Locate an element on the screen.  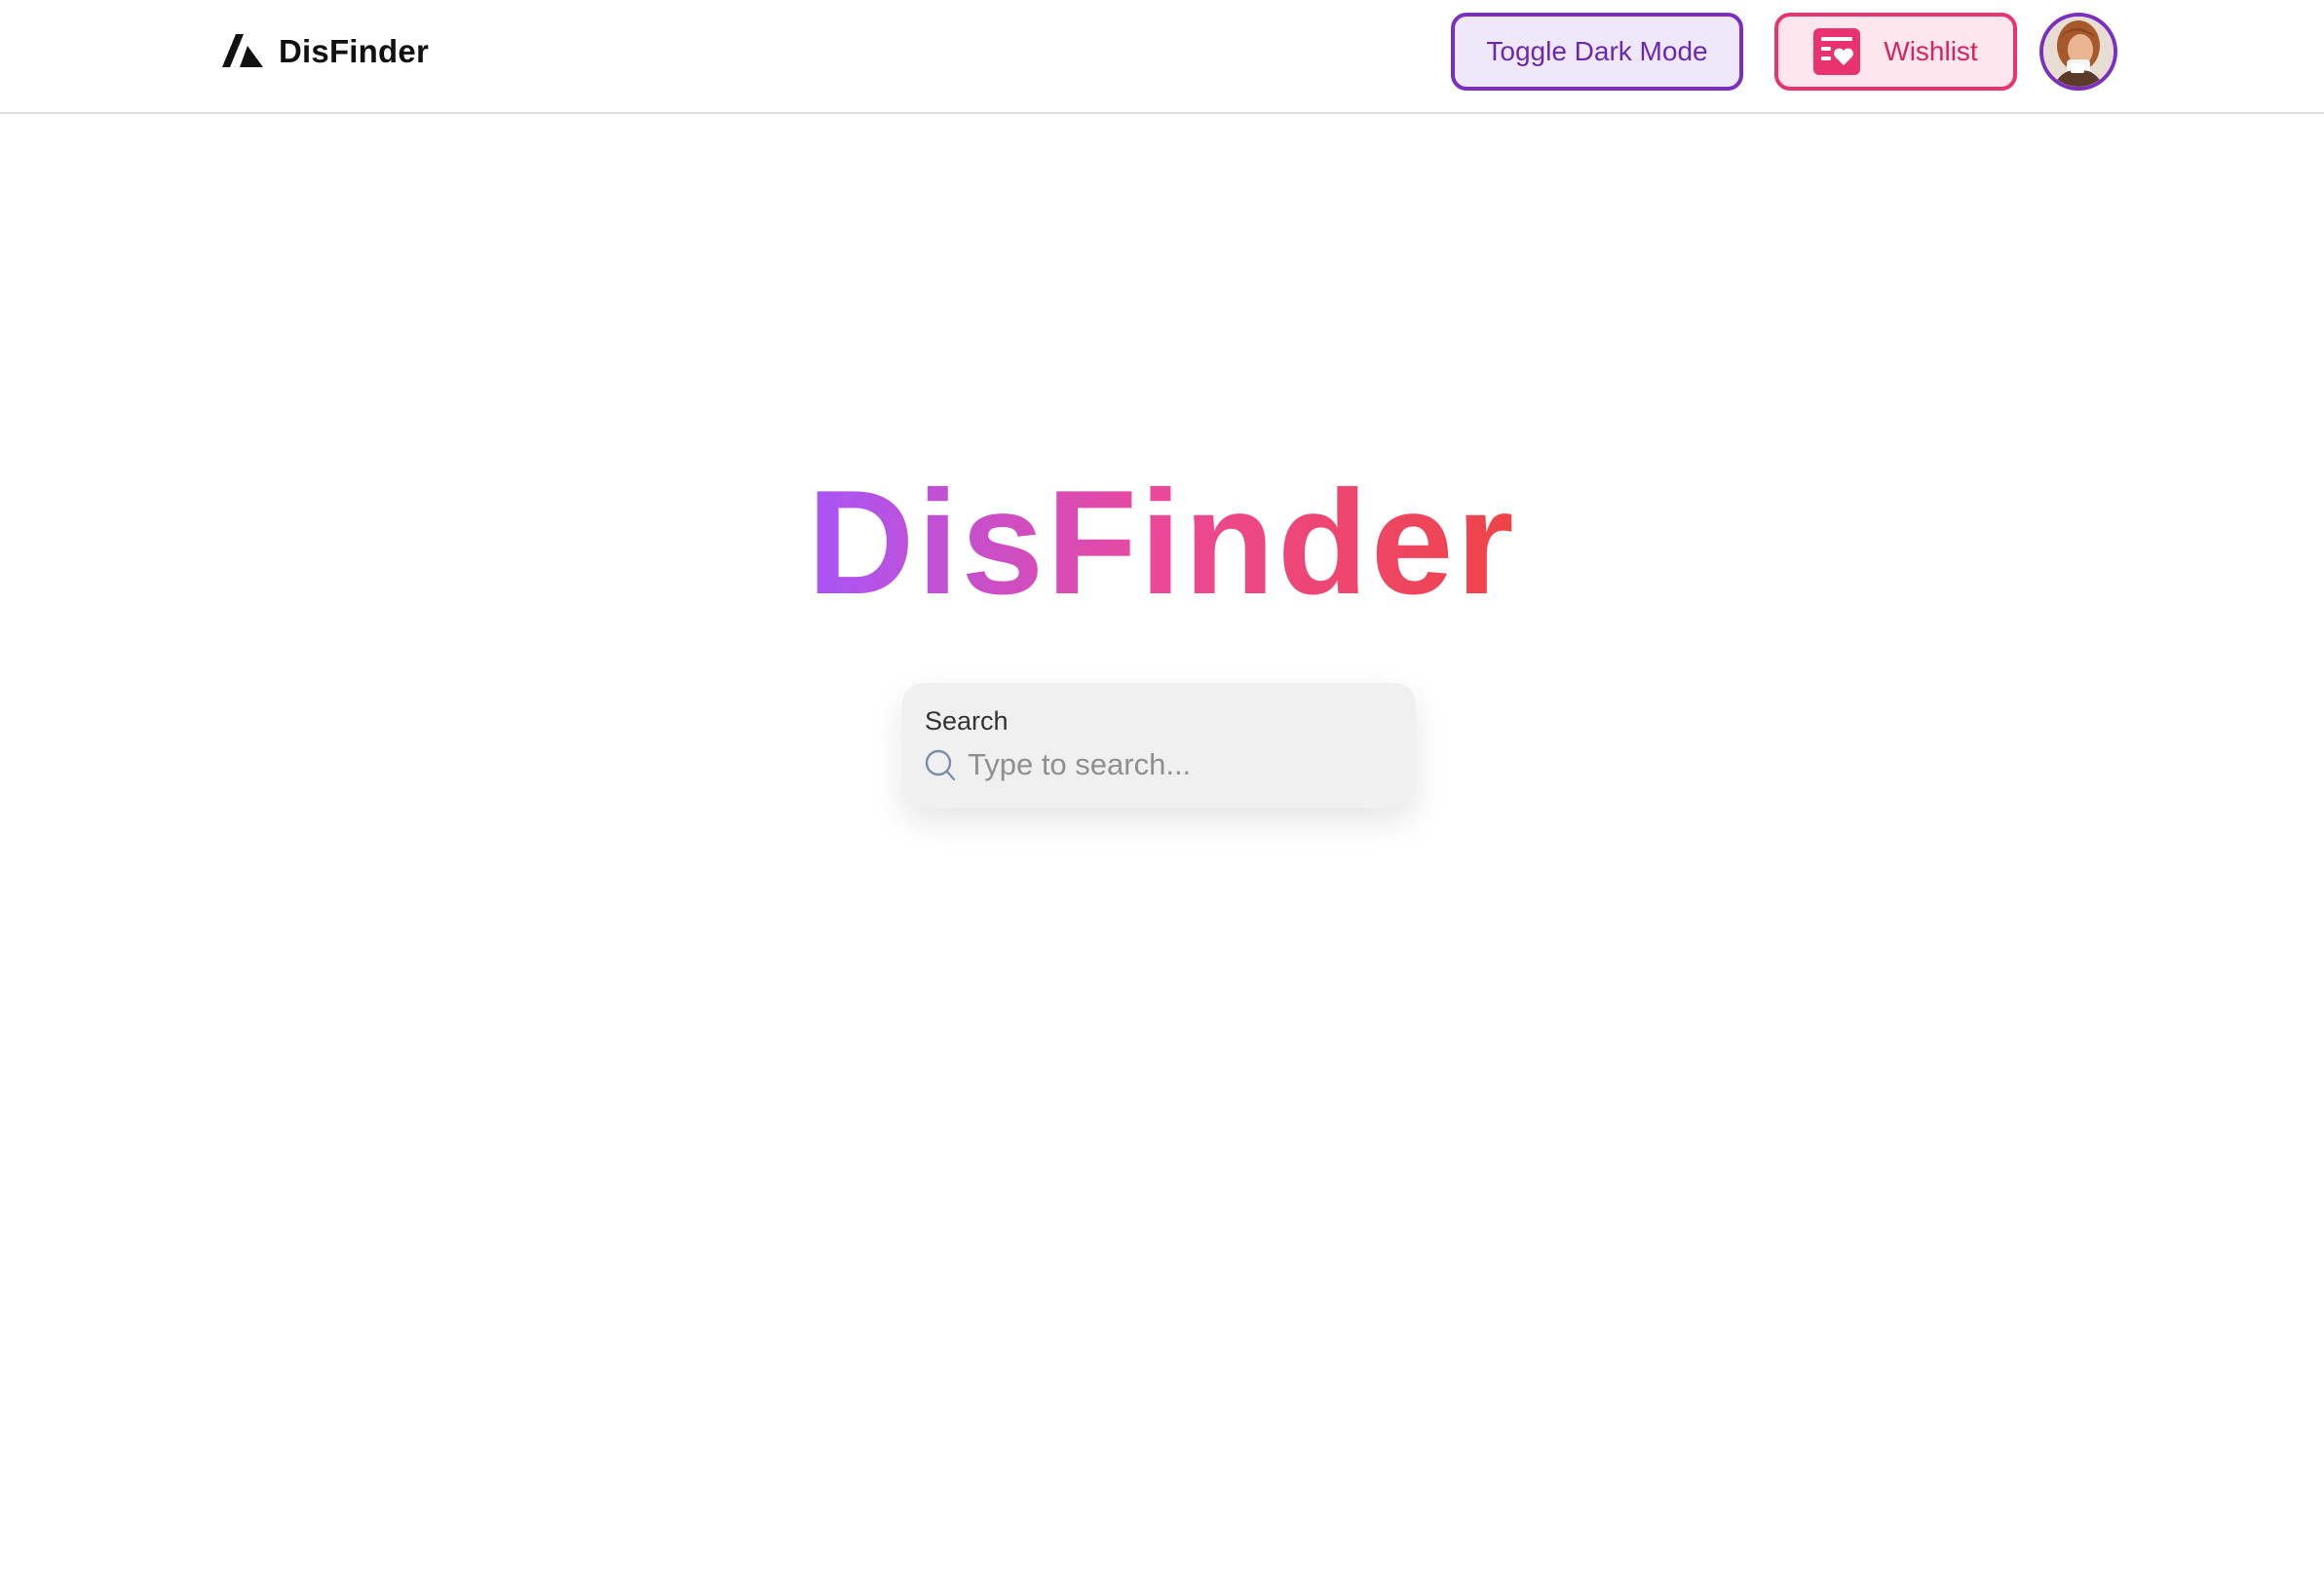
avatar-image is located at coordinates (2079, 52).